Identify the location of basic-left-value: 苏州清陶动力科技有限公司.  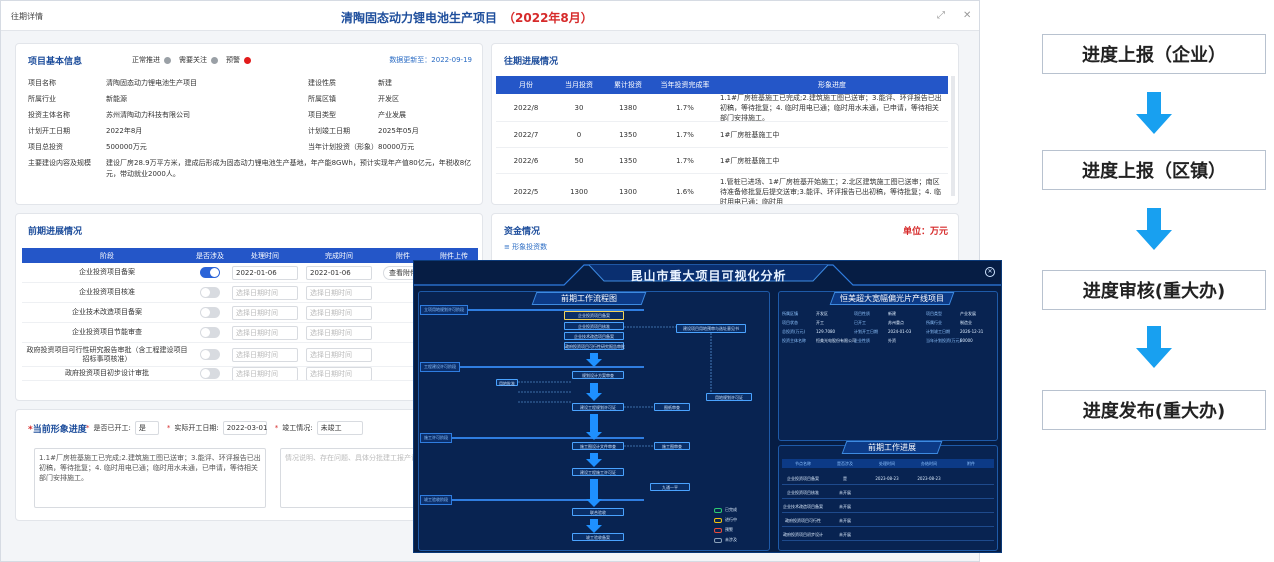
(148, 115).